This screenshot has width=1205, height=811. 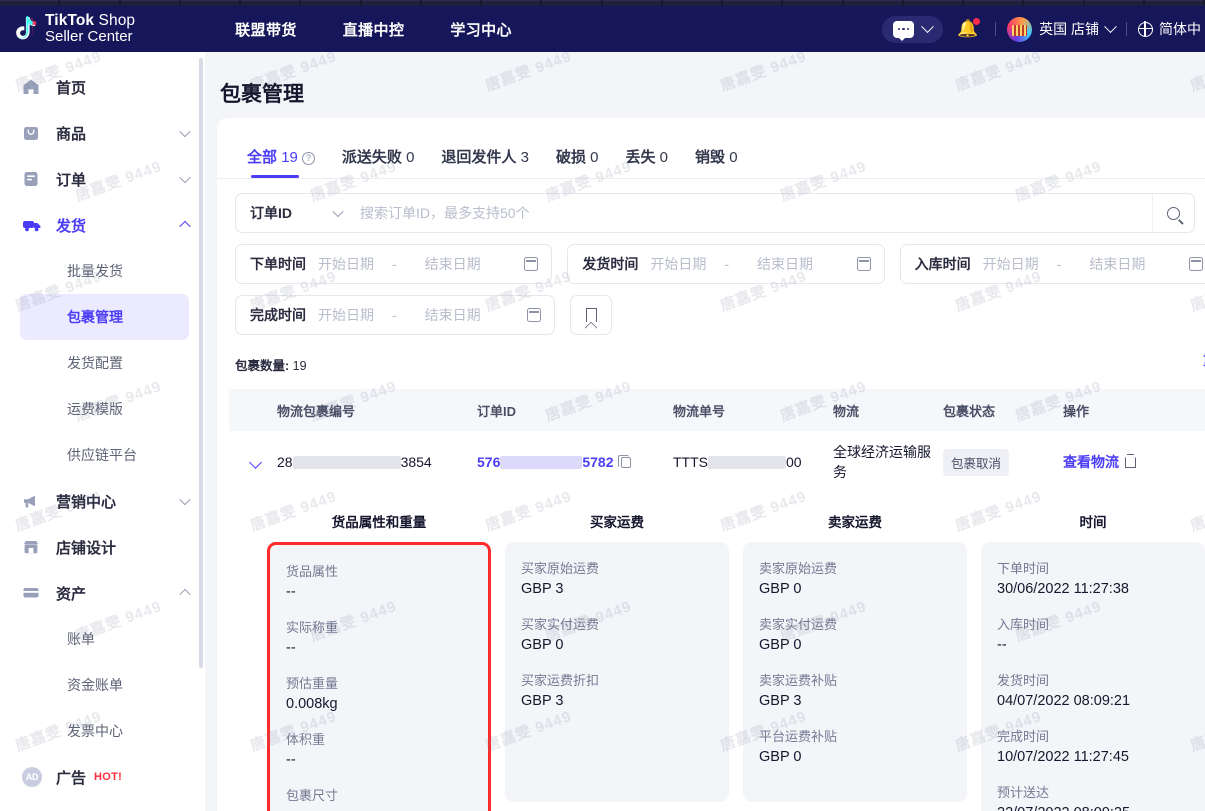 What do you see at coordinates (577, 162) in the screenshot?
I see `tab-damaged: 破损 0` at bounding box center [577, 162].